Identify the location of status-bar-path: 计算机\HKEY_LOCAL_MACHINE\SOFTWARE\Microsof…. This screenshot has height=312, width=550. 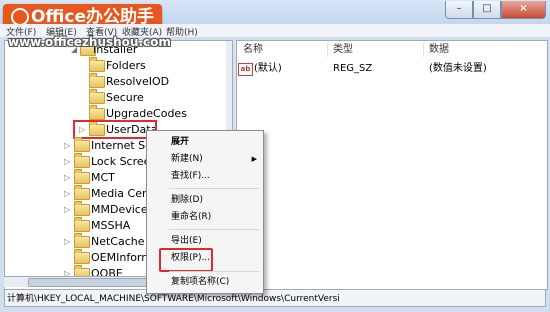
(275, 298).